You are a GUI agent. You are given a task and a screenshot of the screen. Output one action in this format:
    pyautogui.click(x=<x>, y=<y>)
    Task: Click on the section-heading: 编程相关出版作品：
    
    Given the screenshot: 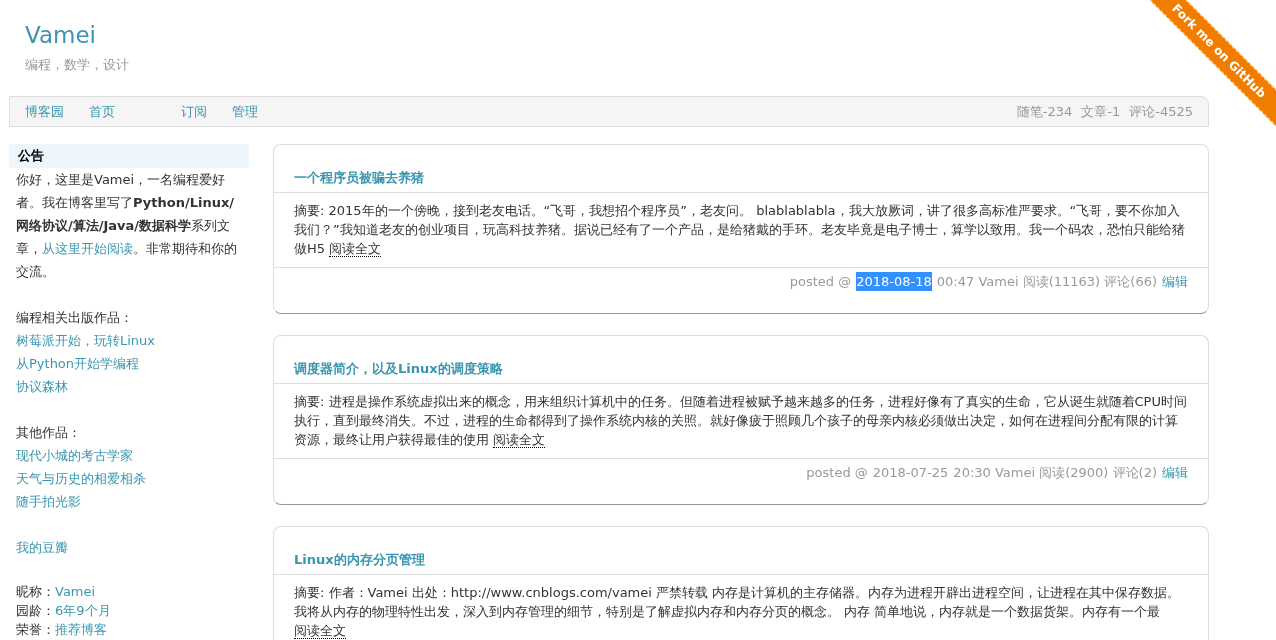 What is the action you would take?
    pyautogui.click(x=74, y=318)
    